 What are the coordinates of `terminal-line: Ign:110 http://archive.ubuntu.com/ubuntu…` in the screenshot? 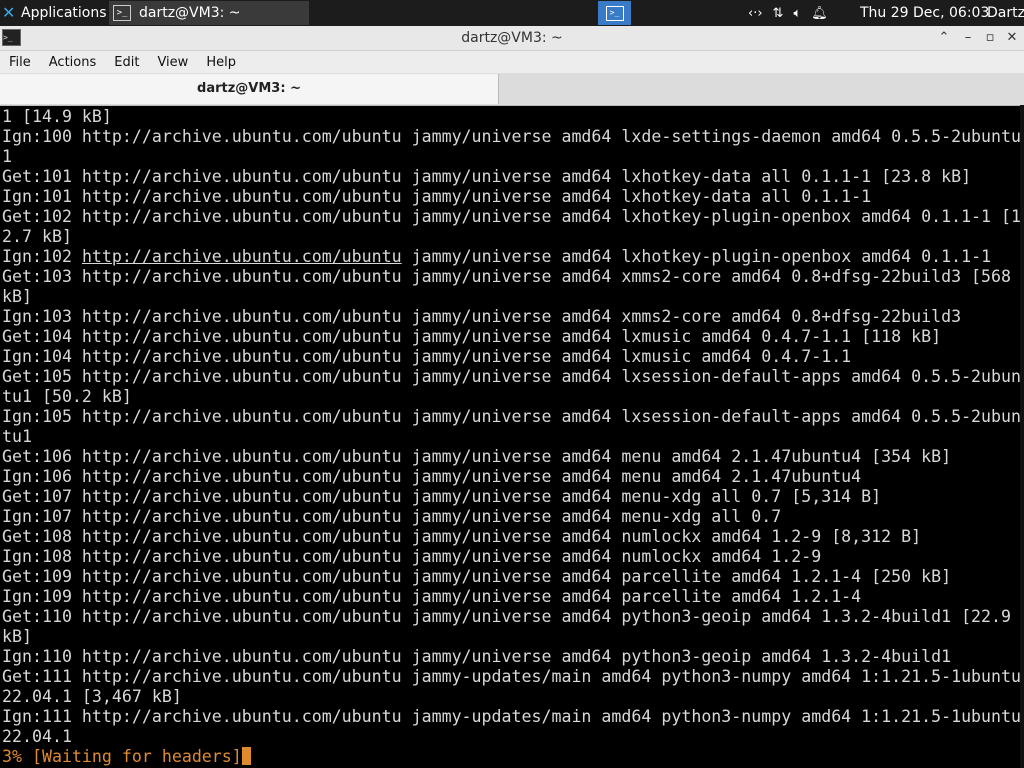 It's located at (477, 656).